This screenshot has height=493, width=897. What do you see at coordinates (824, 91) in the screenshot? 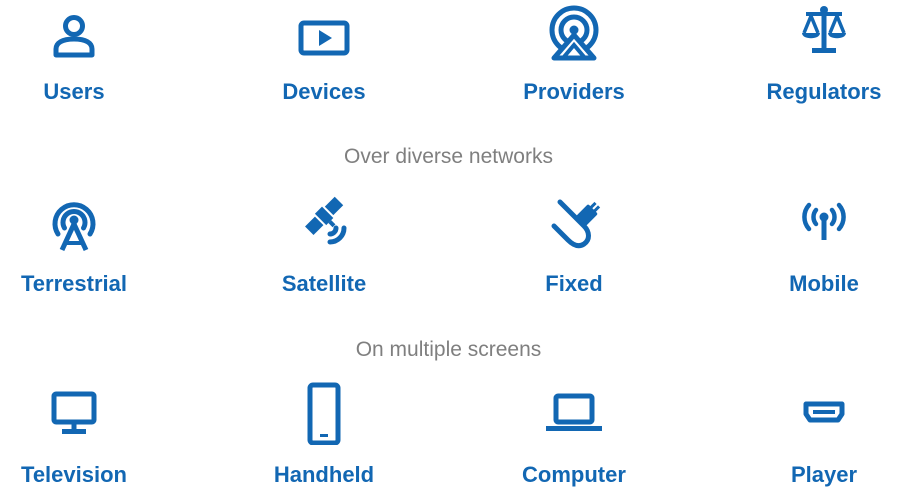
I see `item-label: Regulators` at bounding box center [824, 91].